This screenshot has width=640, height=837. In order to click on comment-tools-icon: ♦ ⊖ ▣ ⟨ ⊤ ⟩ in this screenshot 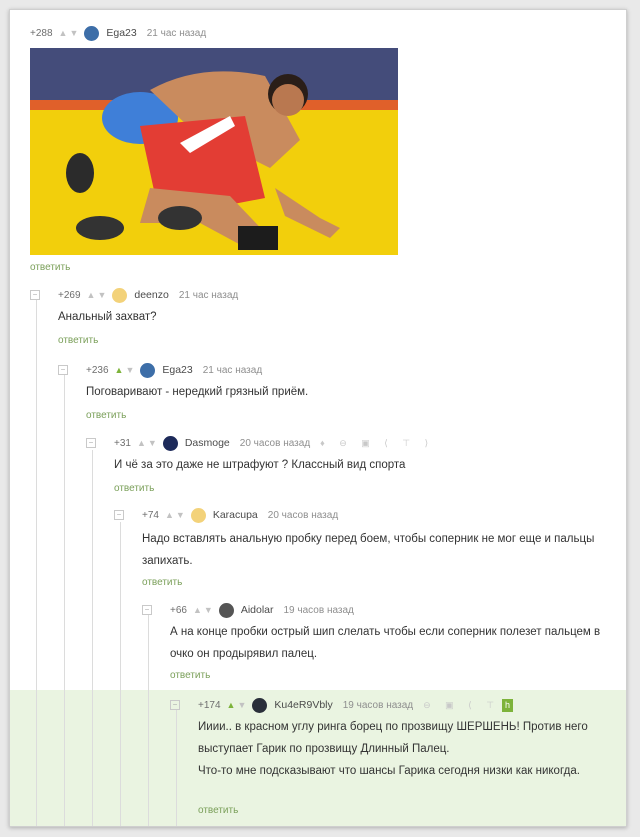, I will do `click(377, 443)`.